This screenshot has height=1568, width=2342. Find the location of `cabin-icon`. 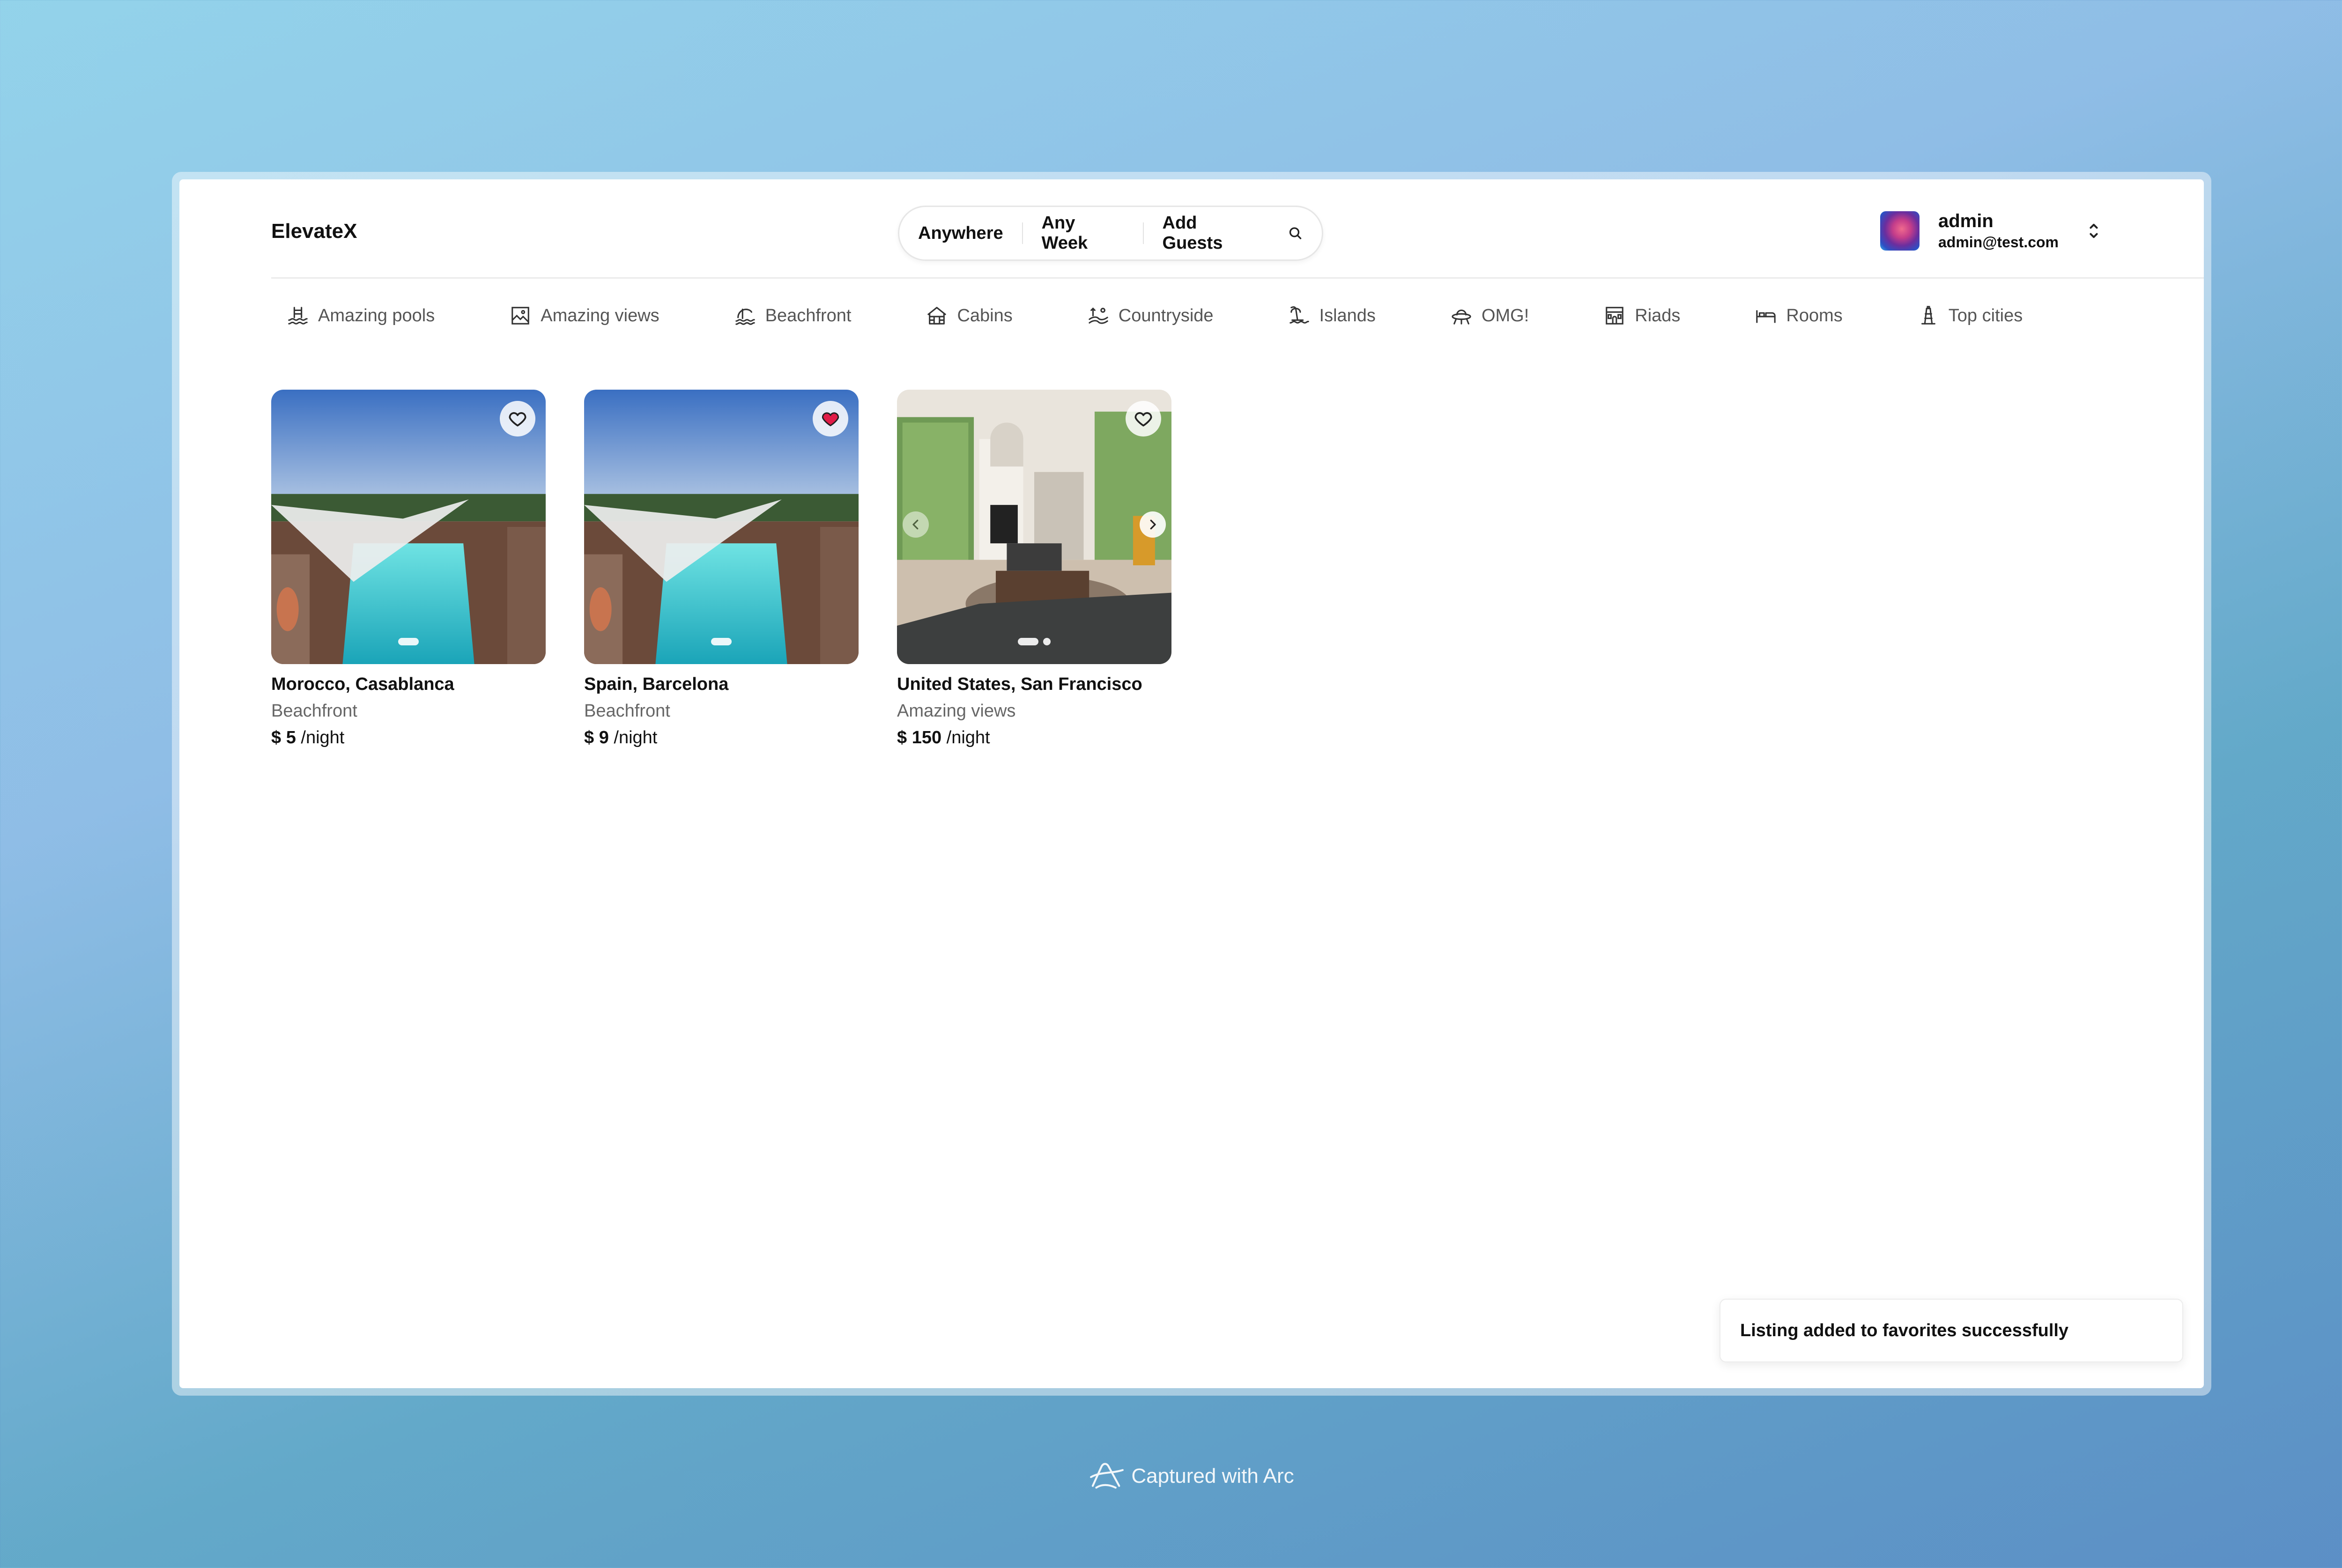

cabin-icon is located at coordinates (937, 316).